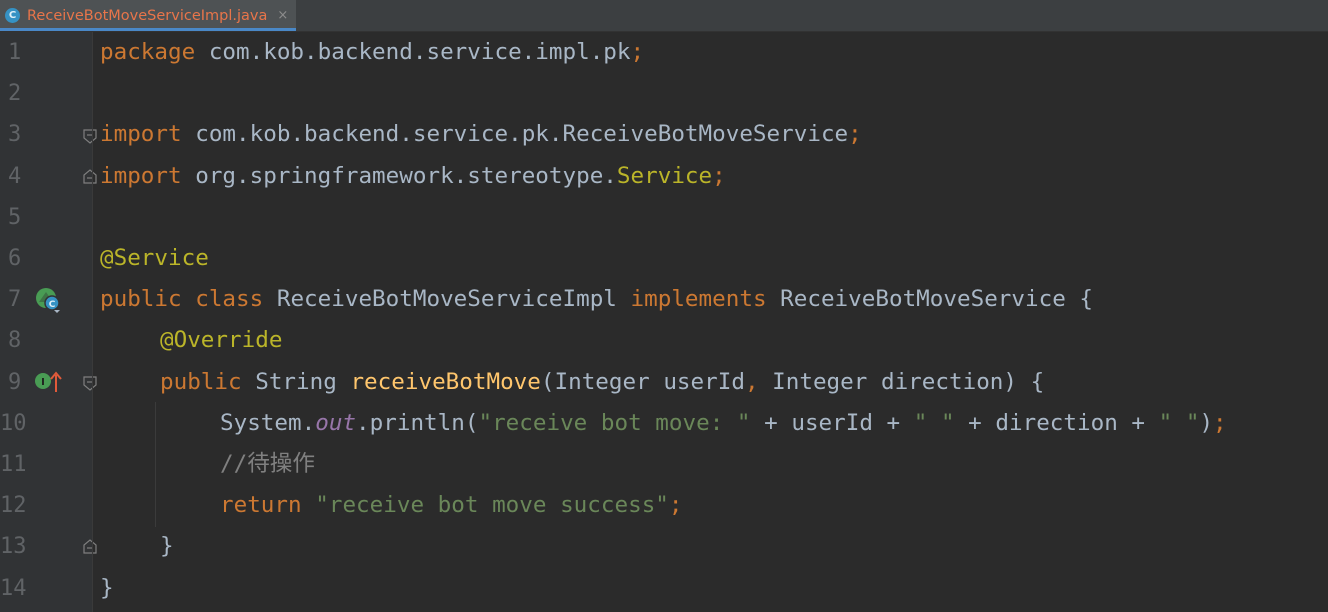 This screenshot has width=1328, height=612. I want to click on code-line-8: @Override, so click(221, 340).